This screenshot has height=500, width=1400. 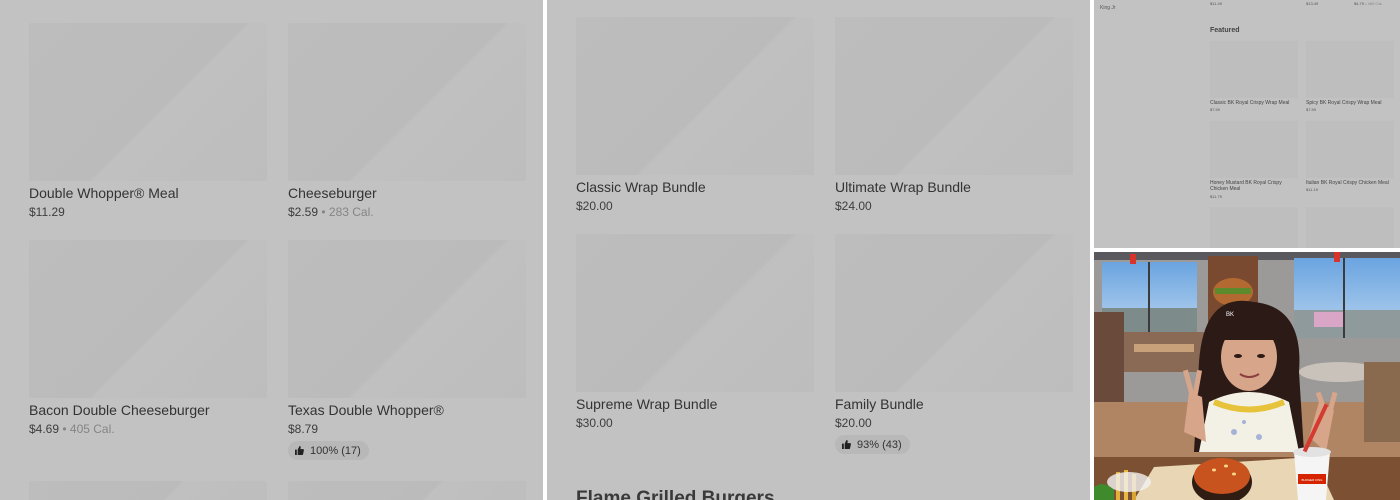 I want to click on menu-item-name: Ultimate Wrap Bundle, so click(x=903, y=187).